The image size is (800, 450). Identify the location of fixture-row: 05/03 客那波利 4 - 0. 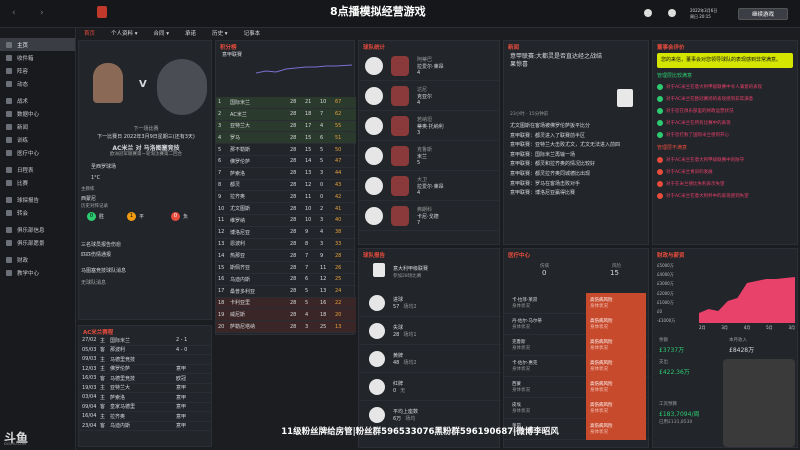
(145, 350).